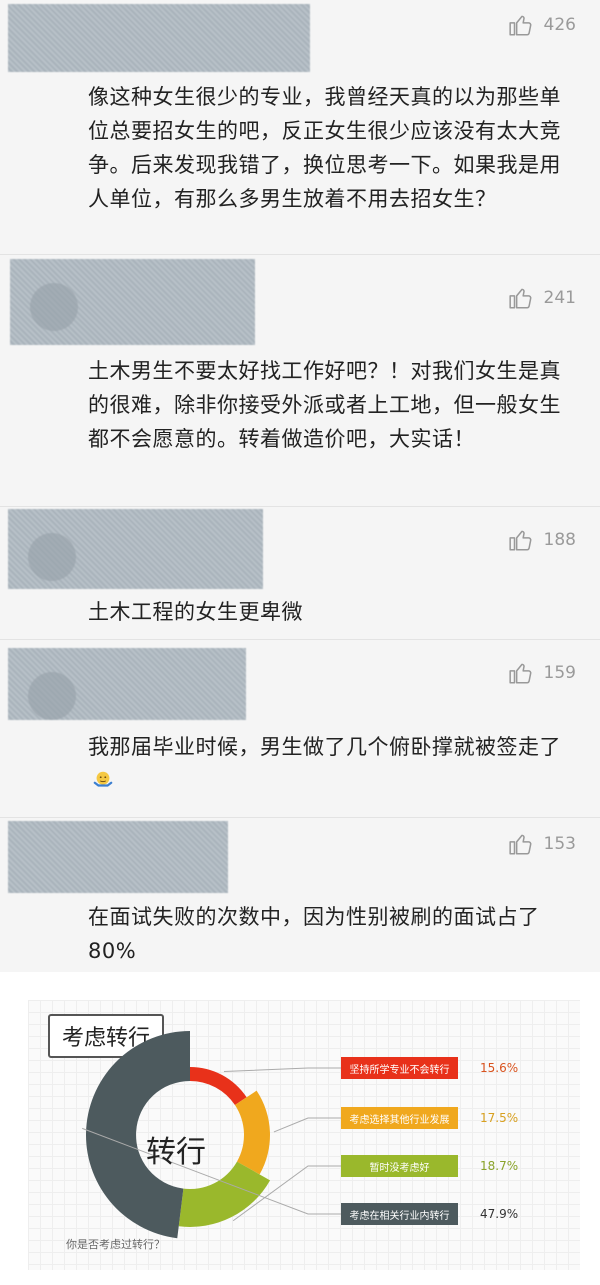 The image size is (600, 1285). What do you see at coordinates (542, 540) in the screenshot?
I see `like-button: 188` at bounding box center [542, 540].